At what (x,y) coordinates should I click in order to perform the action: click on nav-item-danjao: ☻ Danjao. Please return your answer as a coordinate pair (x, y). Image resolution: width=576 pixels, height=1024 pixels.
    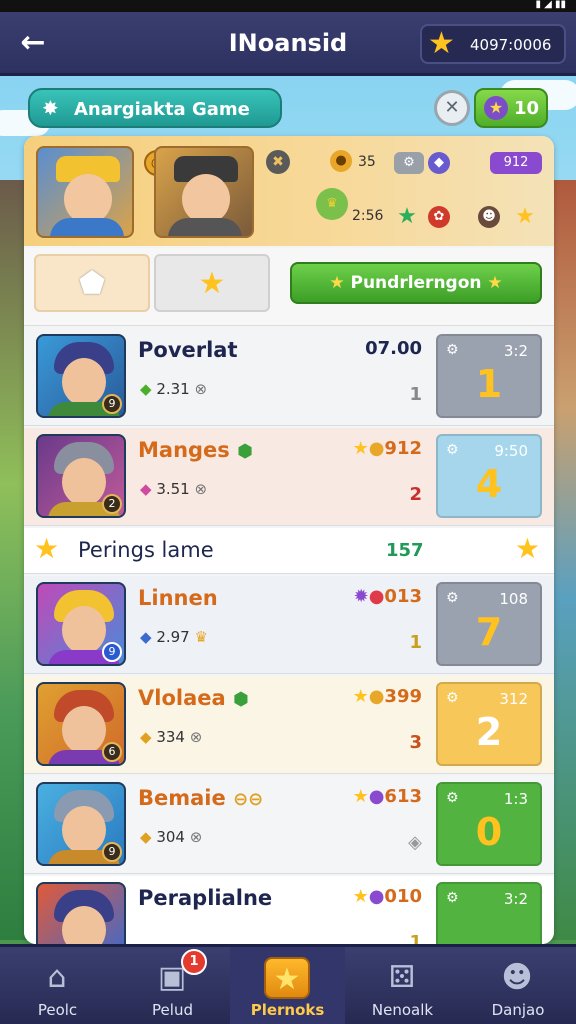
    Looking at the image, I should click on (518, 985).